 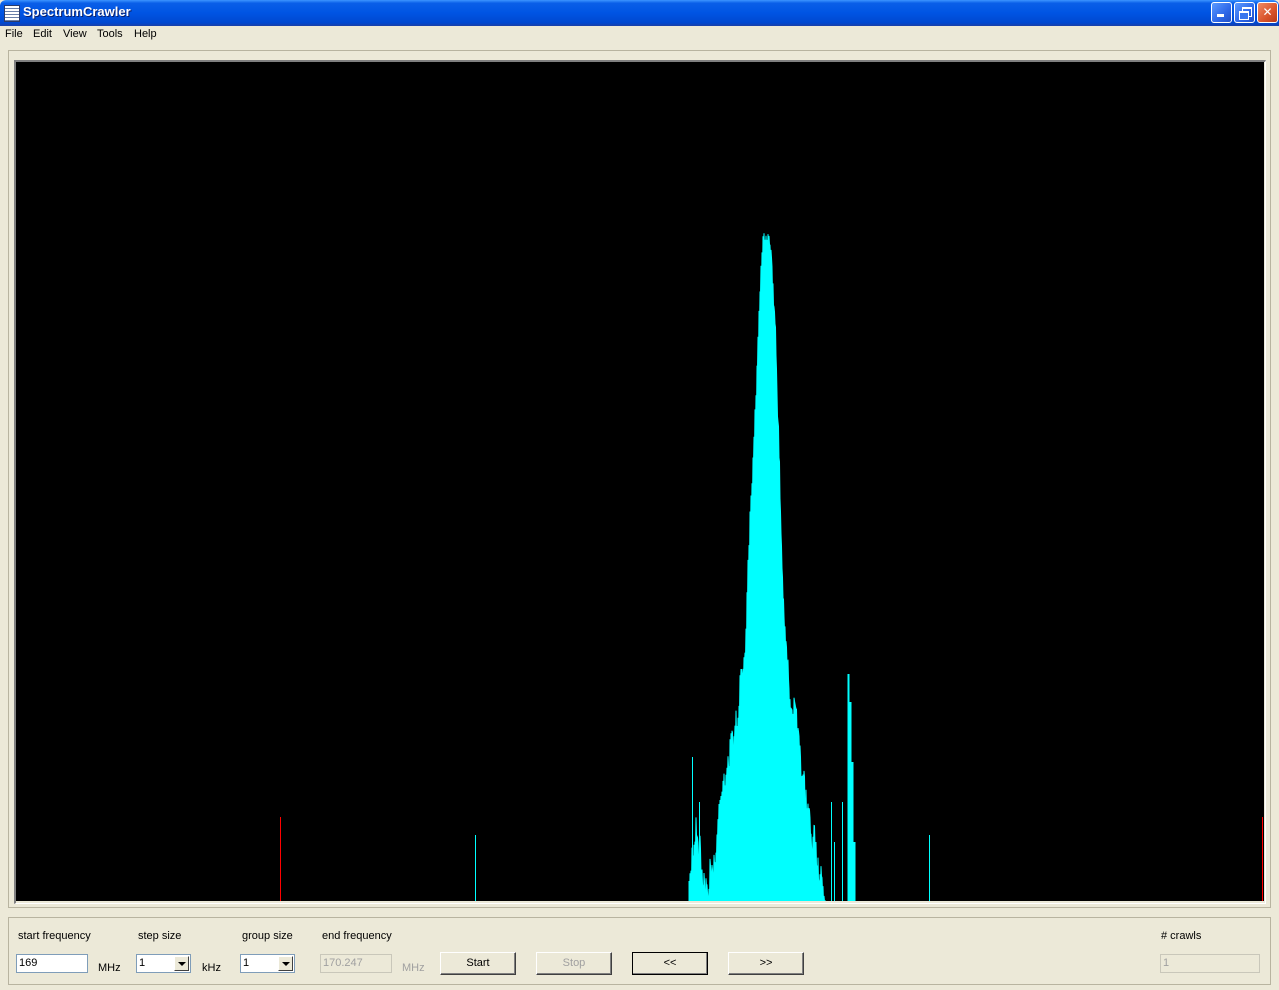 I want to click on window-title: SpectrumCrawler, so click(x=77, y=11).